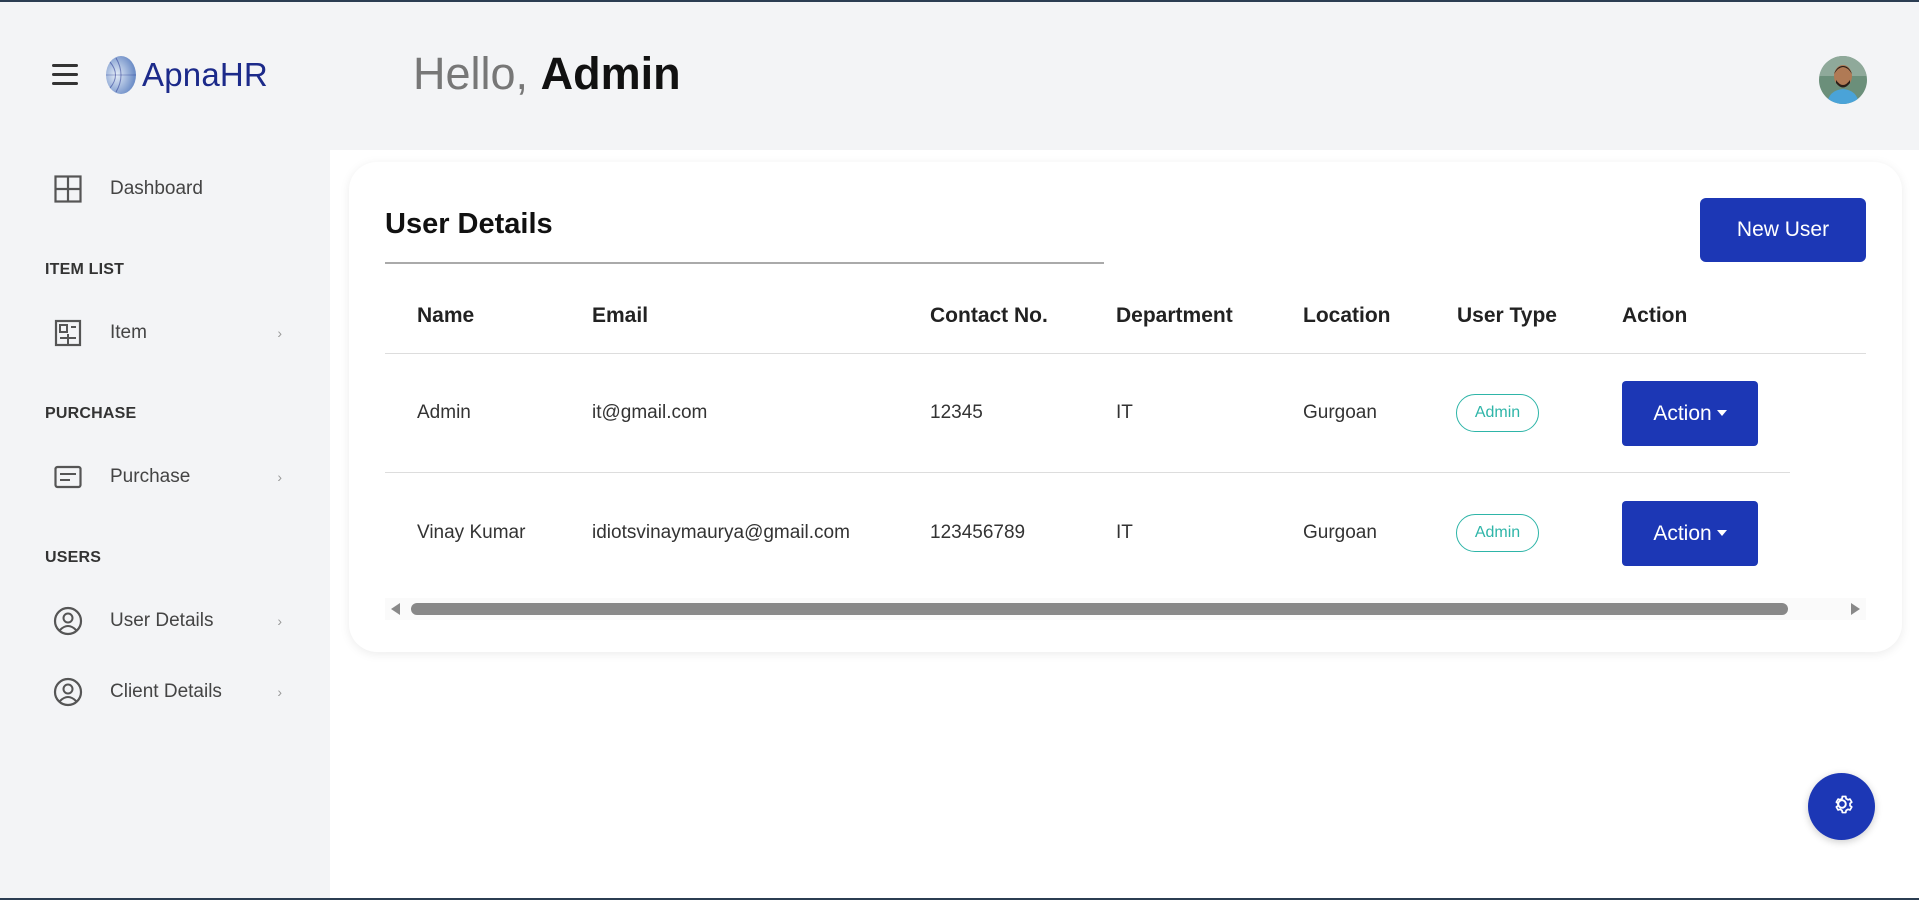 The height and width of the screenshot is (900, 1919). What do you see at coordinates (1174, 315) in the screenshot?
I see `column-header-department: Department` at bounding box center [1174, 315].